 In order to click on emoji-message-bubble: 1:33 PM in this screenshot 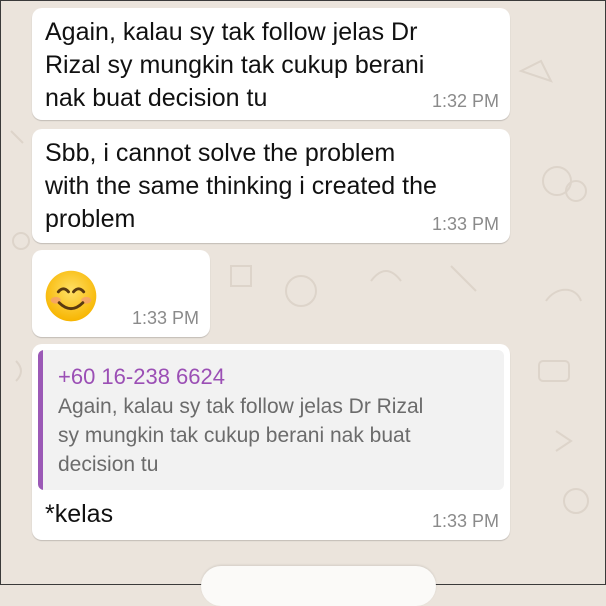, I will do `click(121, 293)`.